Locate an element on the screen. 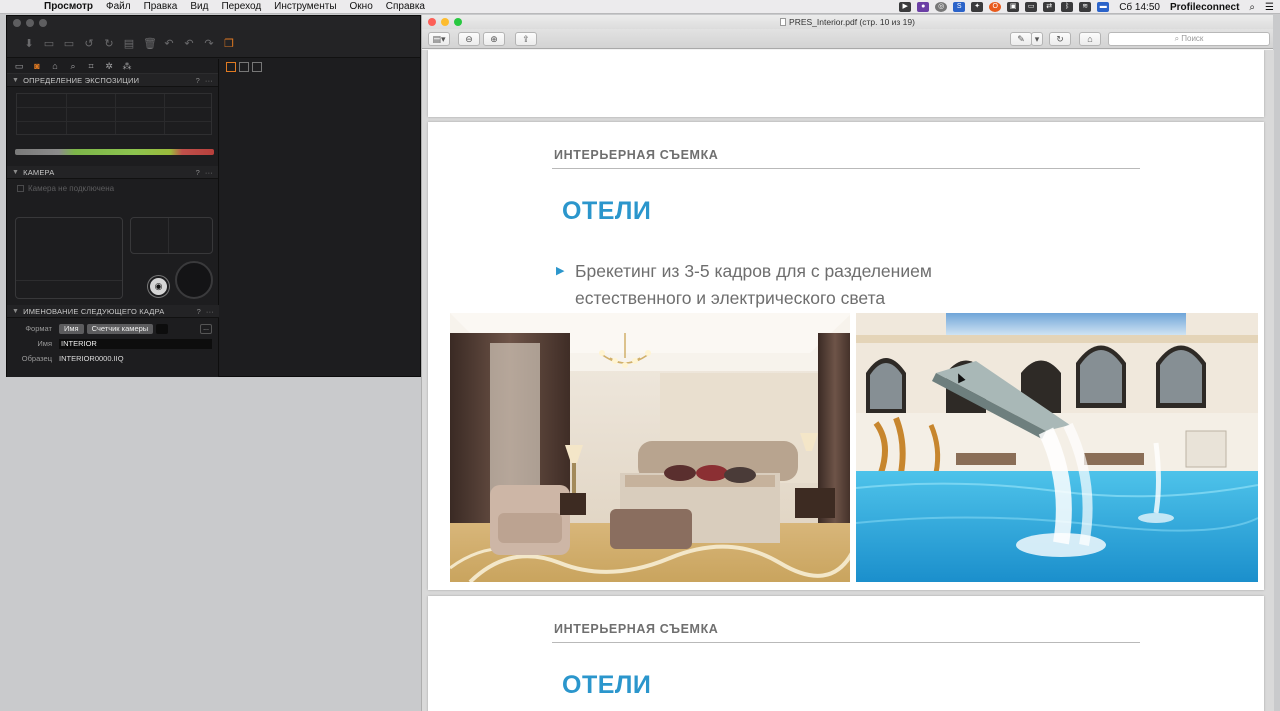 Image resolution: width=1280 pixels, height=711 pixels. share-button: ⇪ is located at coordinates (526, 39).